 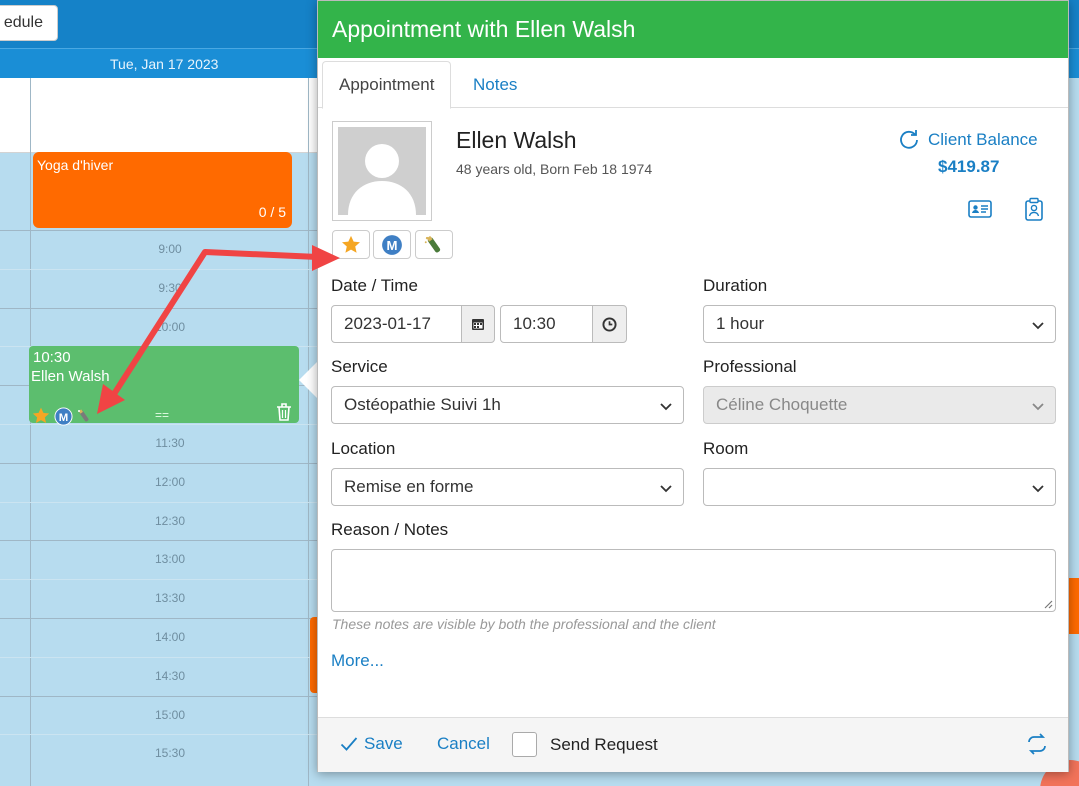 I want to click on date-picker-button, so click(x=478, y=324).